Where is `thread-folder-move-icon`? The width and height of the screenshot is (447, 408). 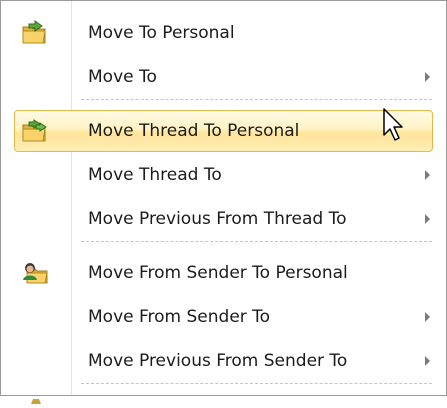
thread-folder-move-icon is located at coordinates (35, 131).